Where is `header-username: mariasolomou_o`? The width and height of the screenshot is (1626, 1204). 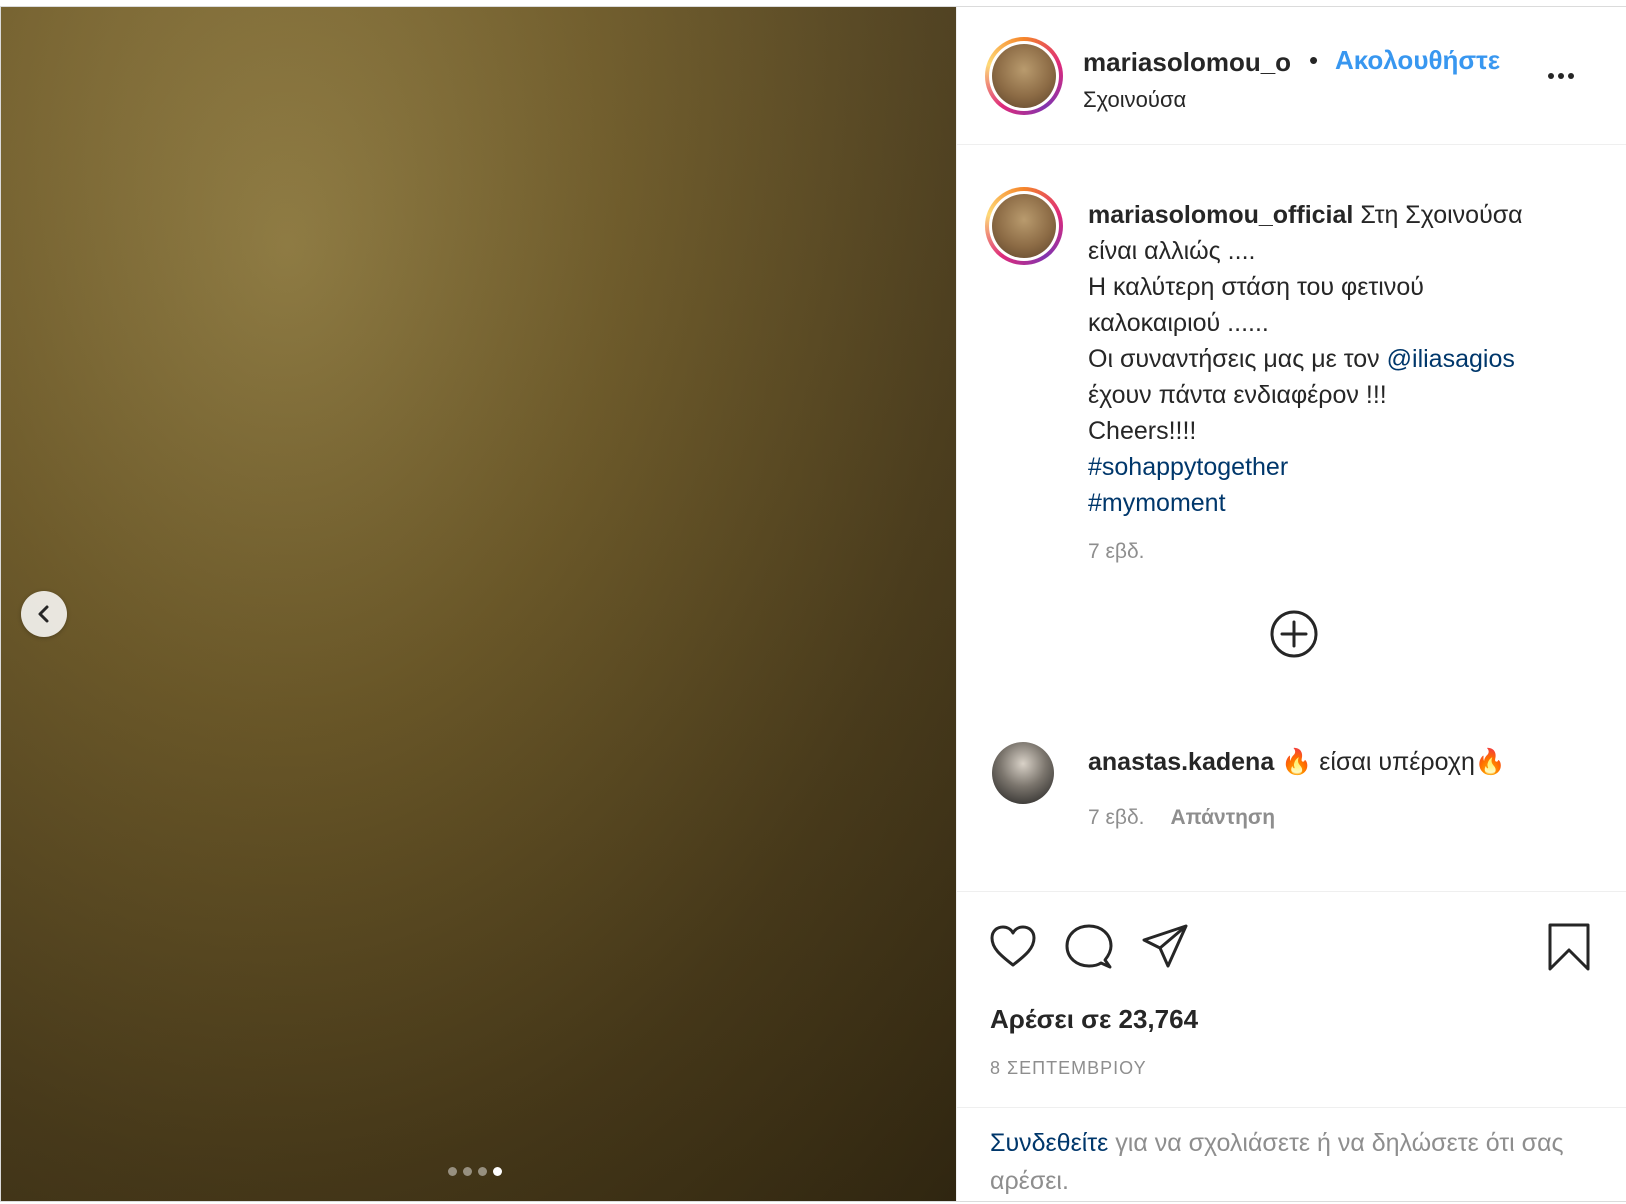 header-username: mariasolomou_o is located at coordinates (1187, 62).